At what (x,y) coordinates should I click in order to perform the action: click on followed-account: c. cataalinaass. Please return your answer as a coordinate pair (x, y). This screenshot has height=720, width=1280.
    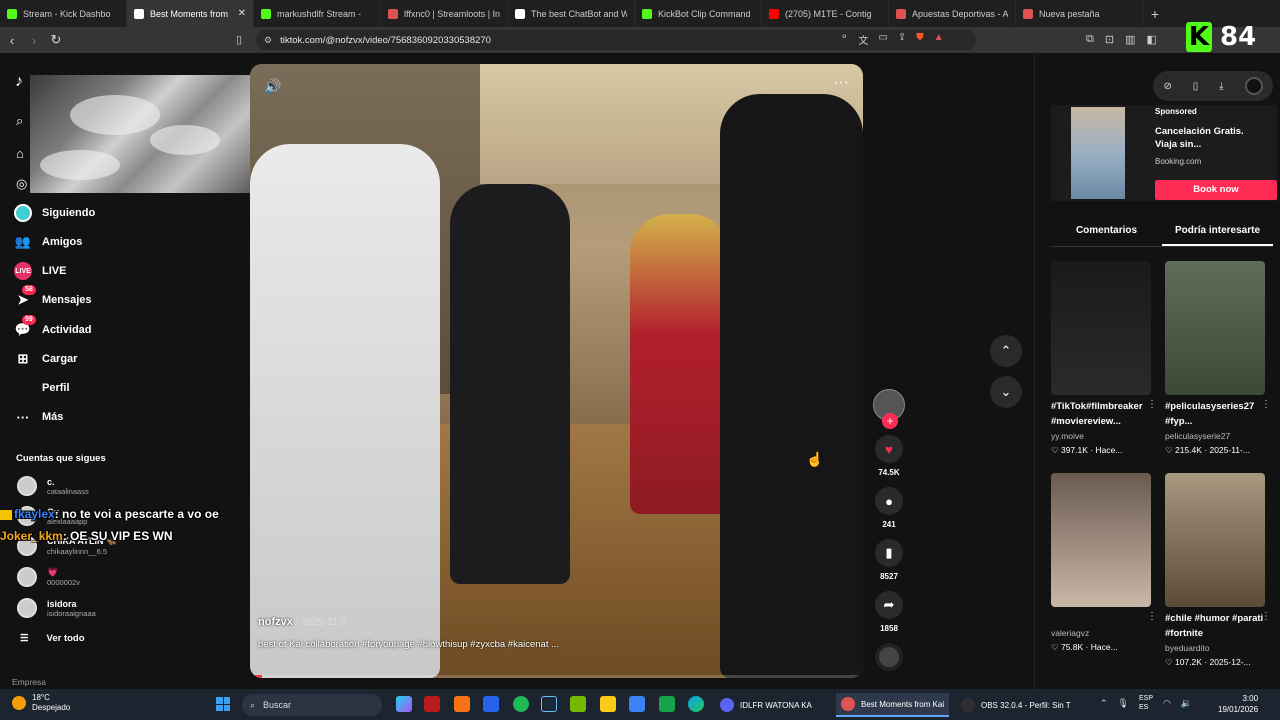
    Looking at the image, I should click on (53, 486).